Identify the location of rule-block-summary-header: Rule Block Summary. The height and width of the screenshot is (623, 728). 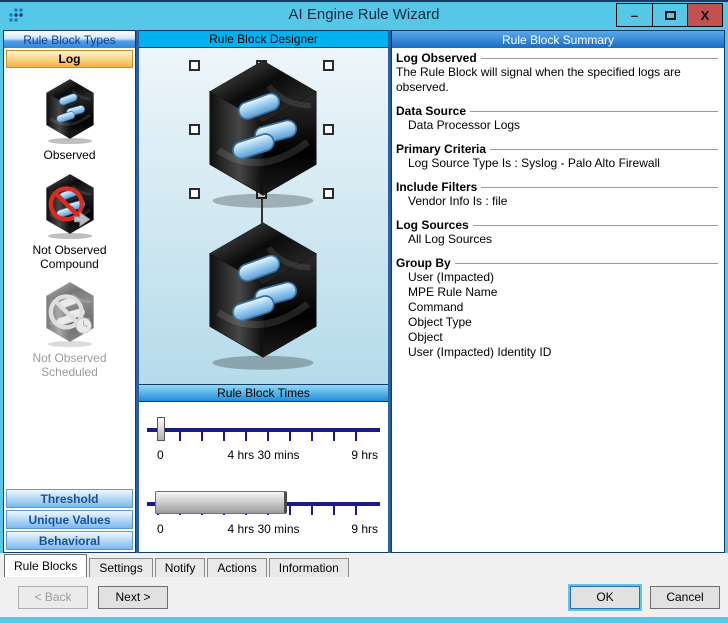
(558, 39).